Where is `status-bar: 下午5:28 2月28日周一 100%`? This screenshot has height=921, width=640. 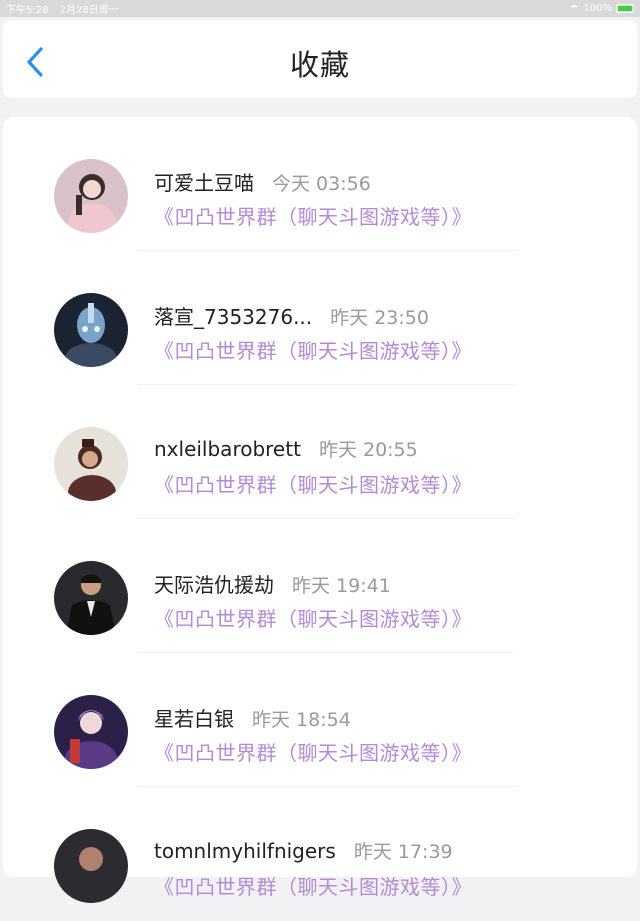 status-bar: 下午5:28 2月28日周一 100% is located at coordinates (320, 8).